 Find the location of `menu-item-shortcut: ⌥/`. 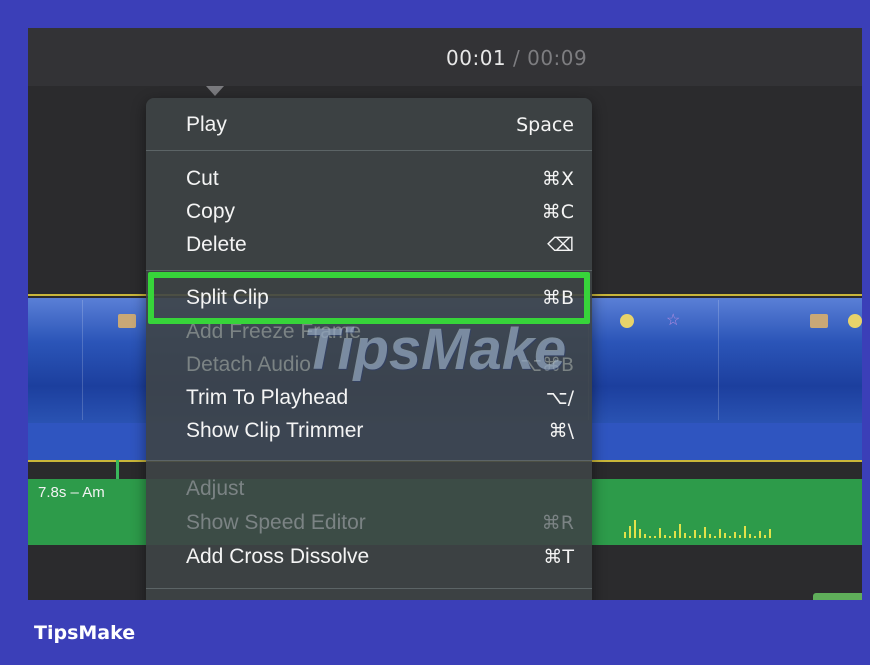

menu-item-shortcut: ⌥/ is located at coordinates (559, 398).